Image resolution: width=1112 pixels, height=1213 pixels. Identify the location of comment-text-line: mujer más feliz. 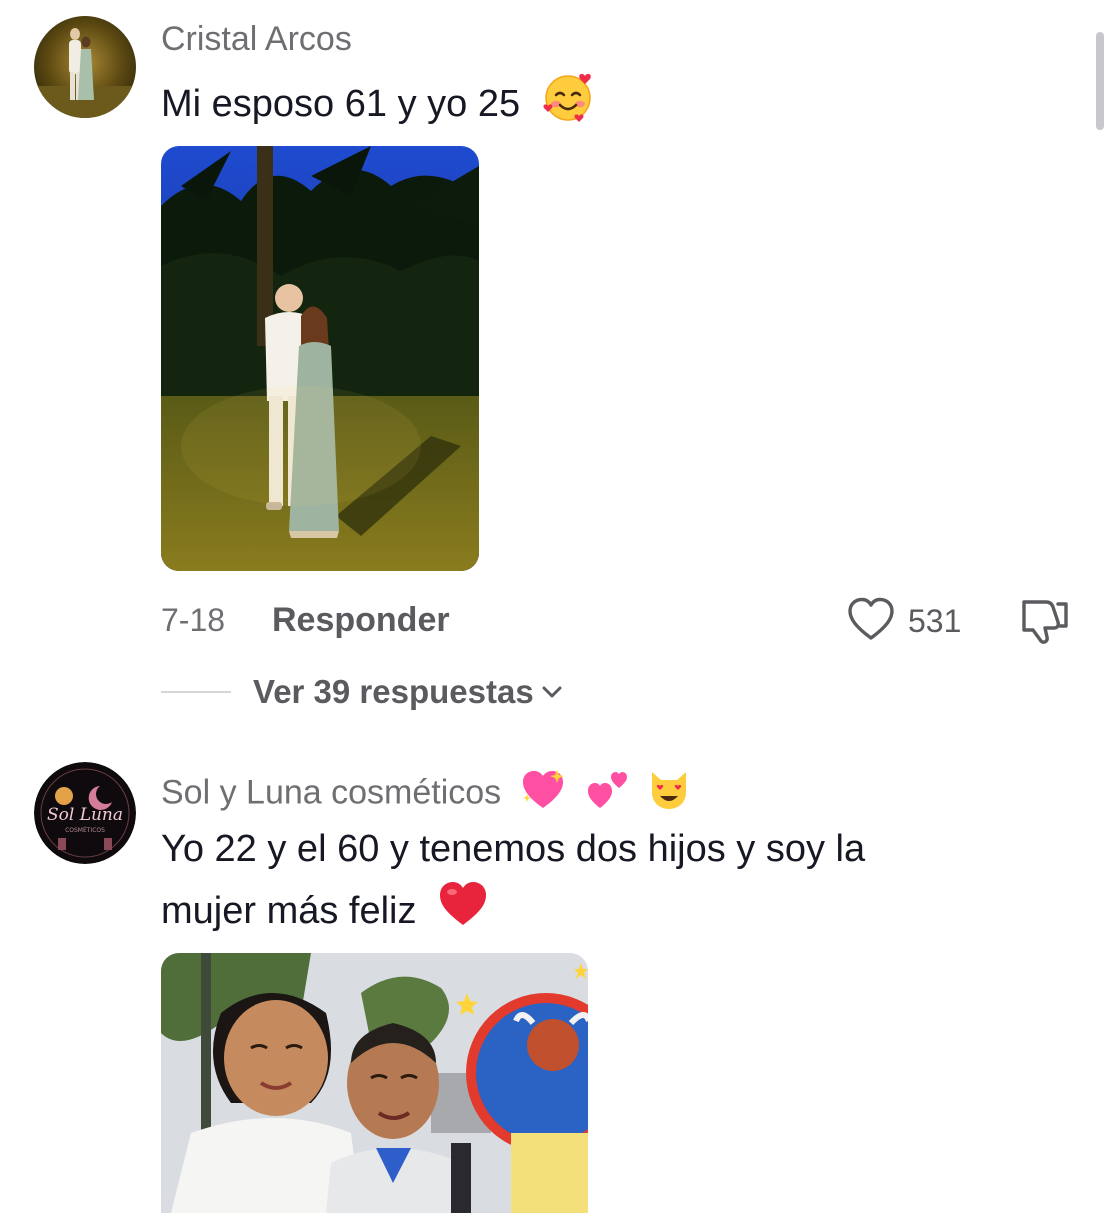
(513, 913).